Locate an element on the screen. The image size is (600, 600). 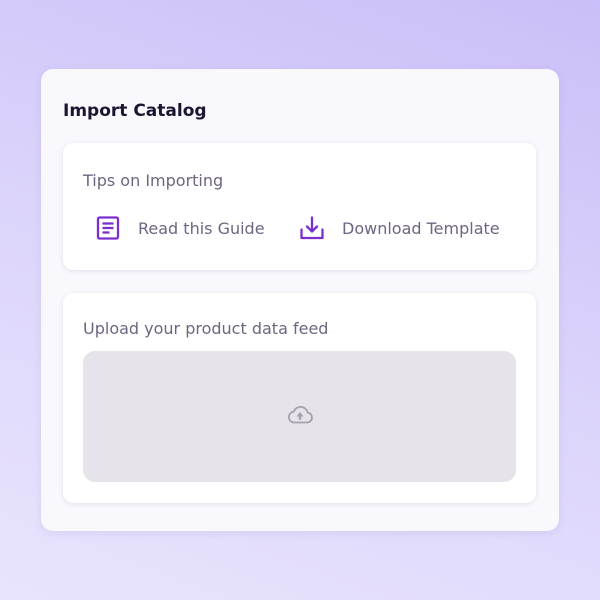
download-template-link: Download Template is located at coordinates (399, 228).